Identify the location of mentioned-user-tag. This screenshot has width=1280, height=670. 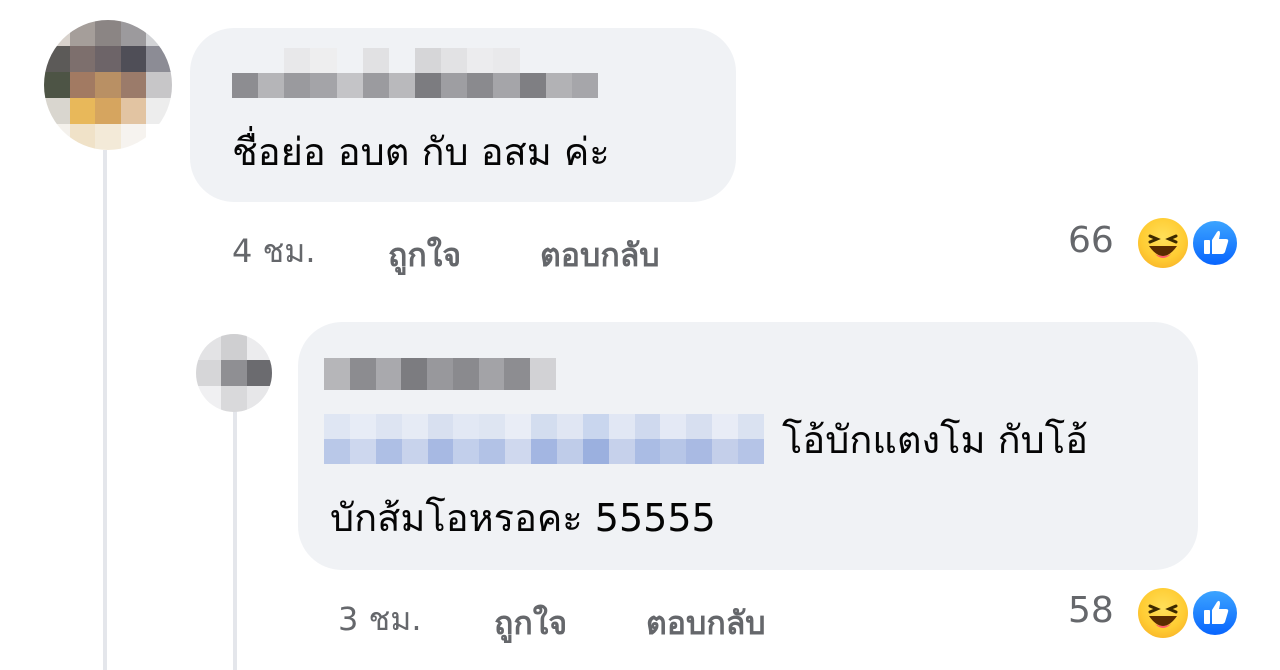
(544, 439).